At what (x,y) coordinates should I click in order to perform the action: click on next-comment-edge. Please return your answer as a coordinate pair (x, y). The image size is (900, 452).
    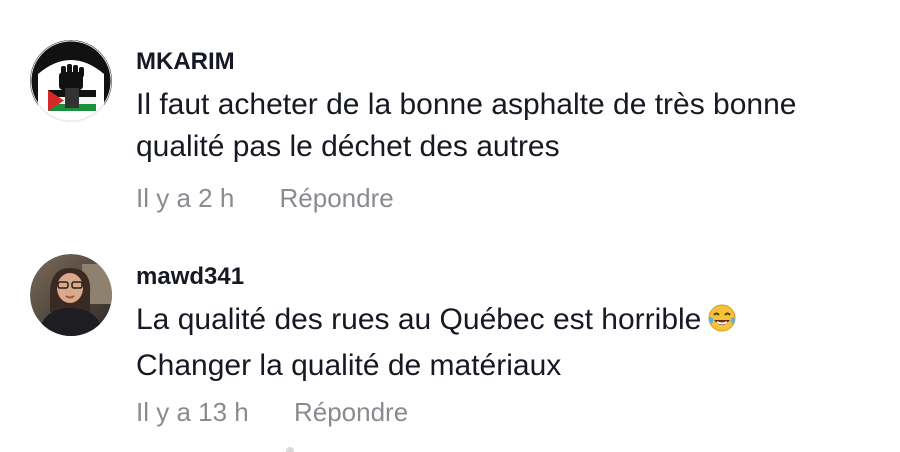
    Looking at the image, I should click on (290, 449).